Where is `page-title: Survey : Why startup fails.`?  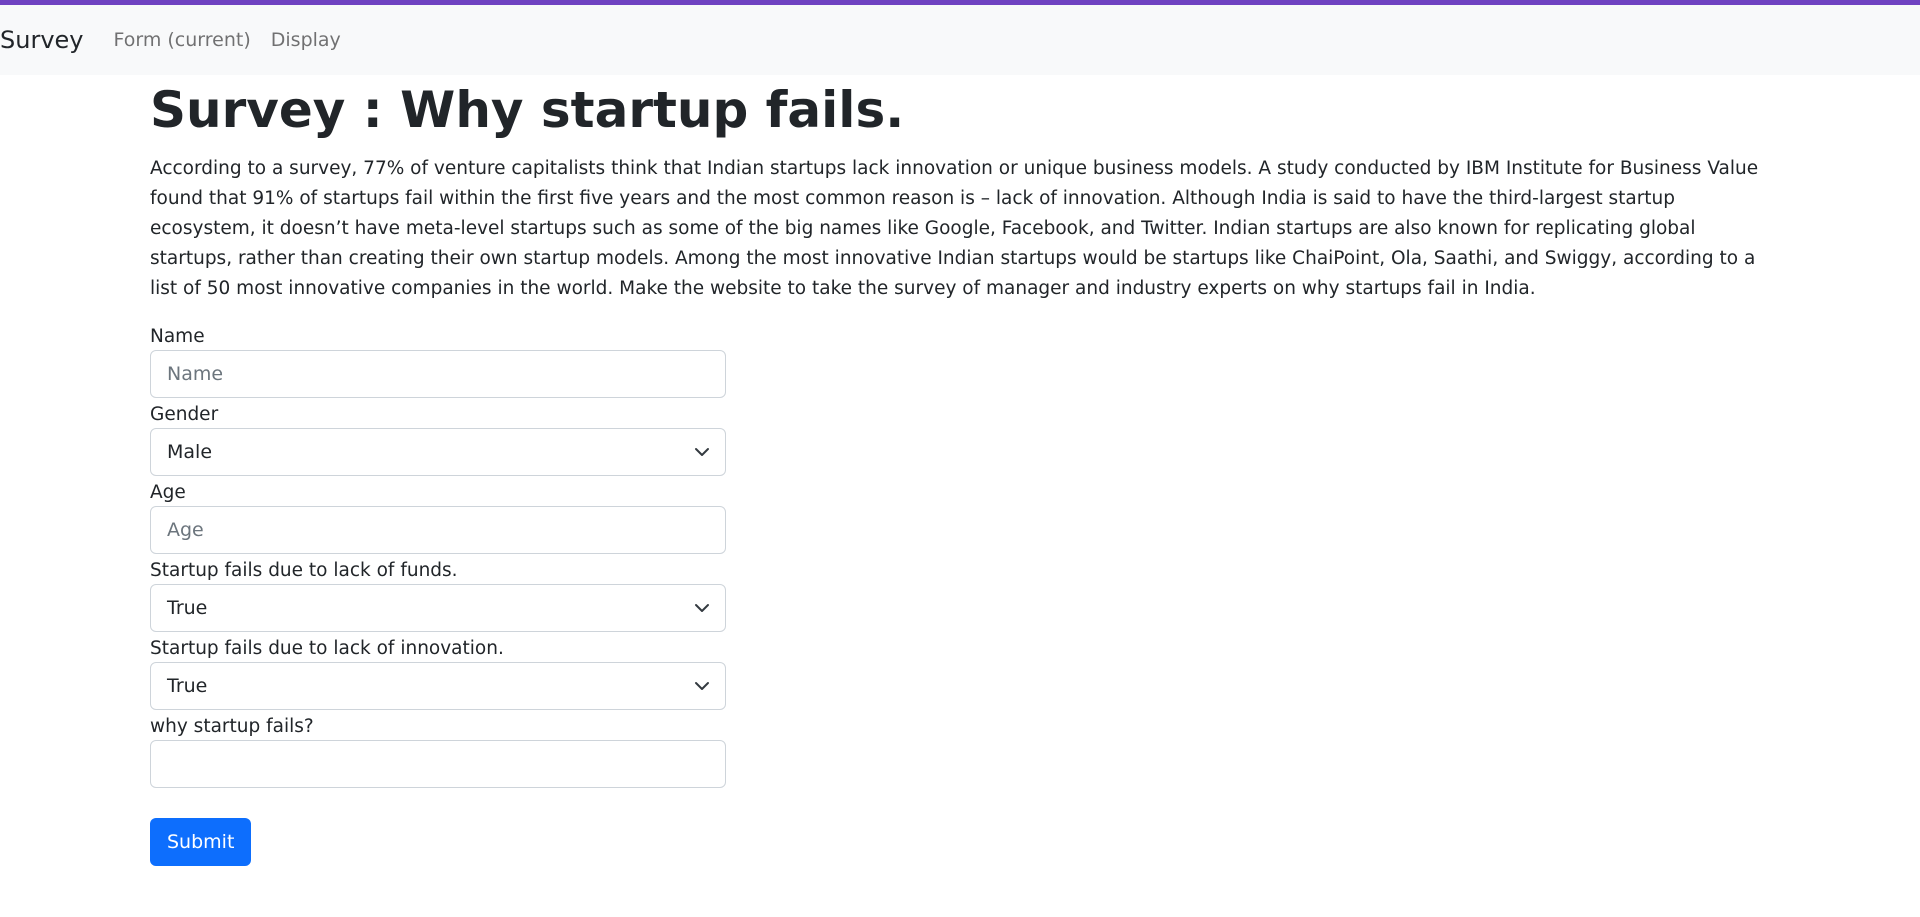
page-title: Survey : Why startup fails. is located at coordinates (527, 110).